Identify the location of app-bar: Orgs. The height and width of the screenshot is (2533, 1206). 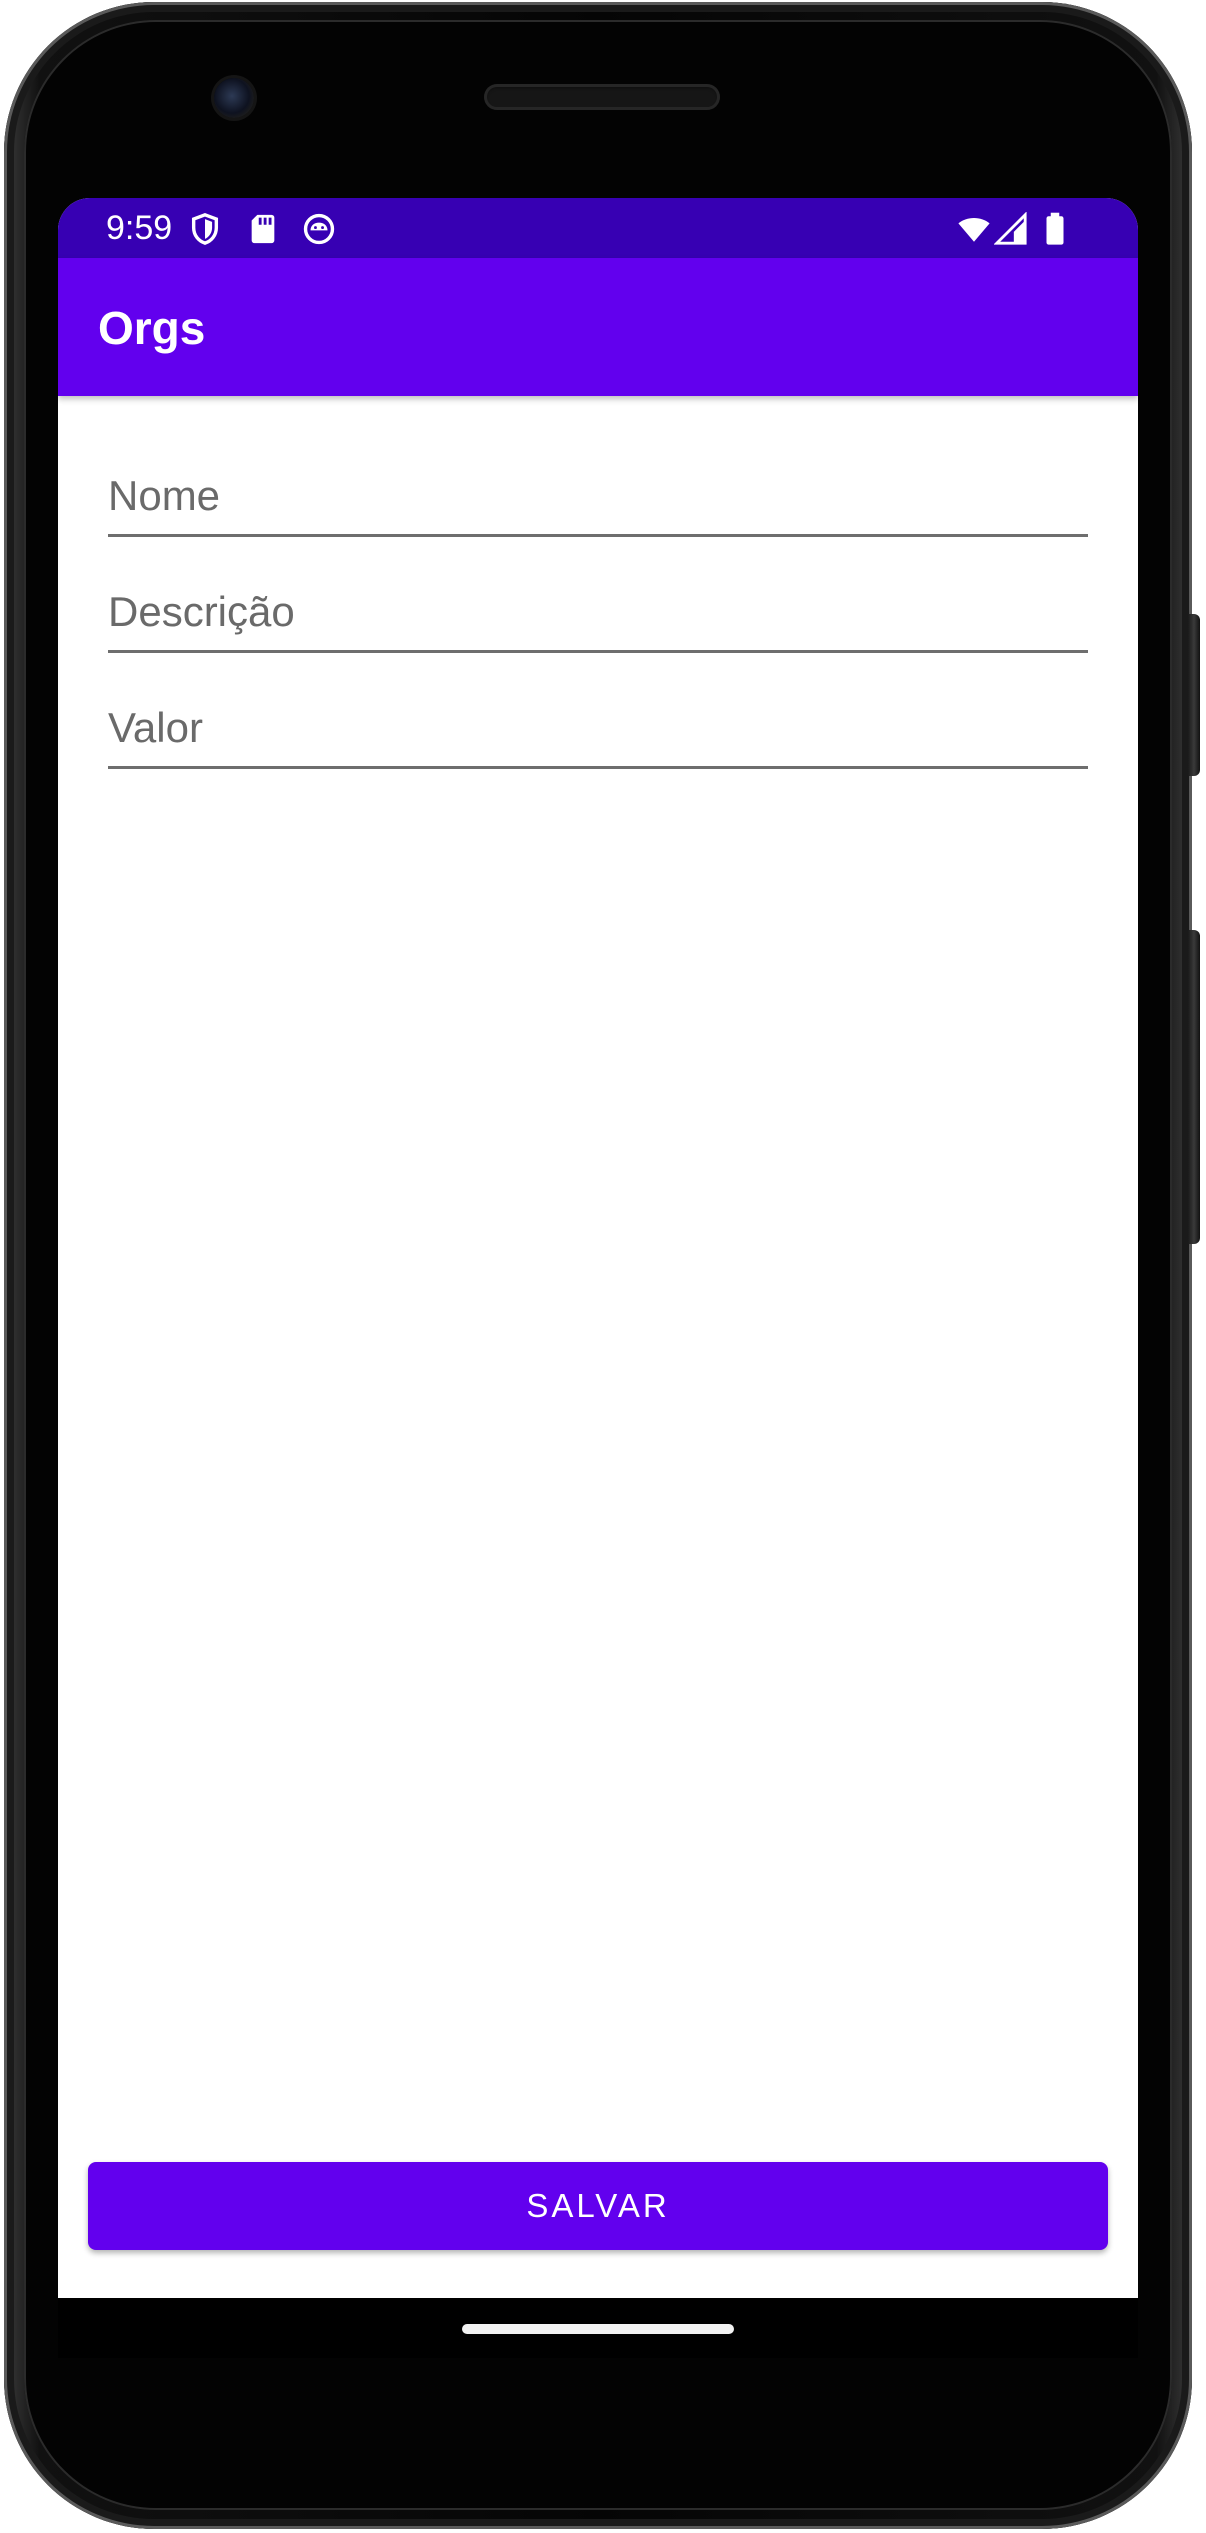
(598, 327).